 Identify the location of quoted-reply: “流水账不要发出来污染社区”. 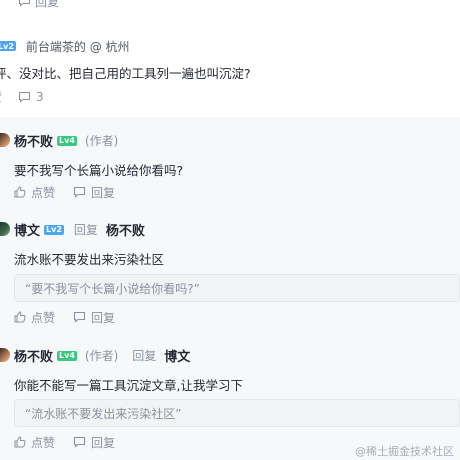
(237, 413).